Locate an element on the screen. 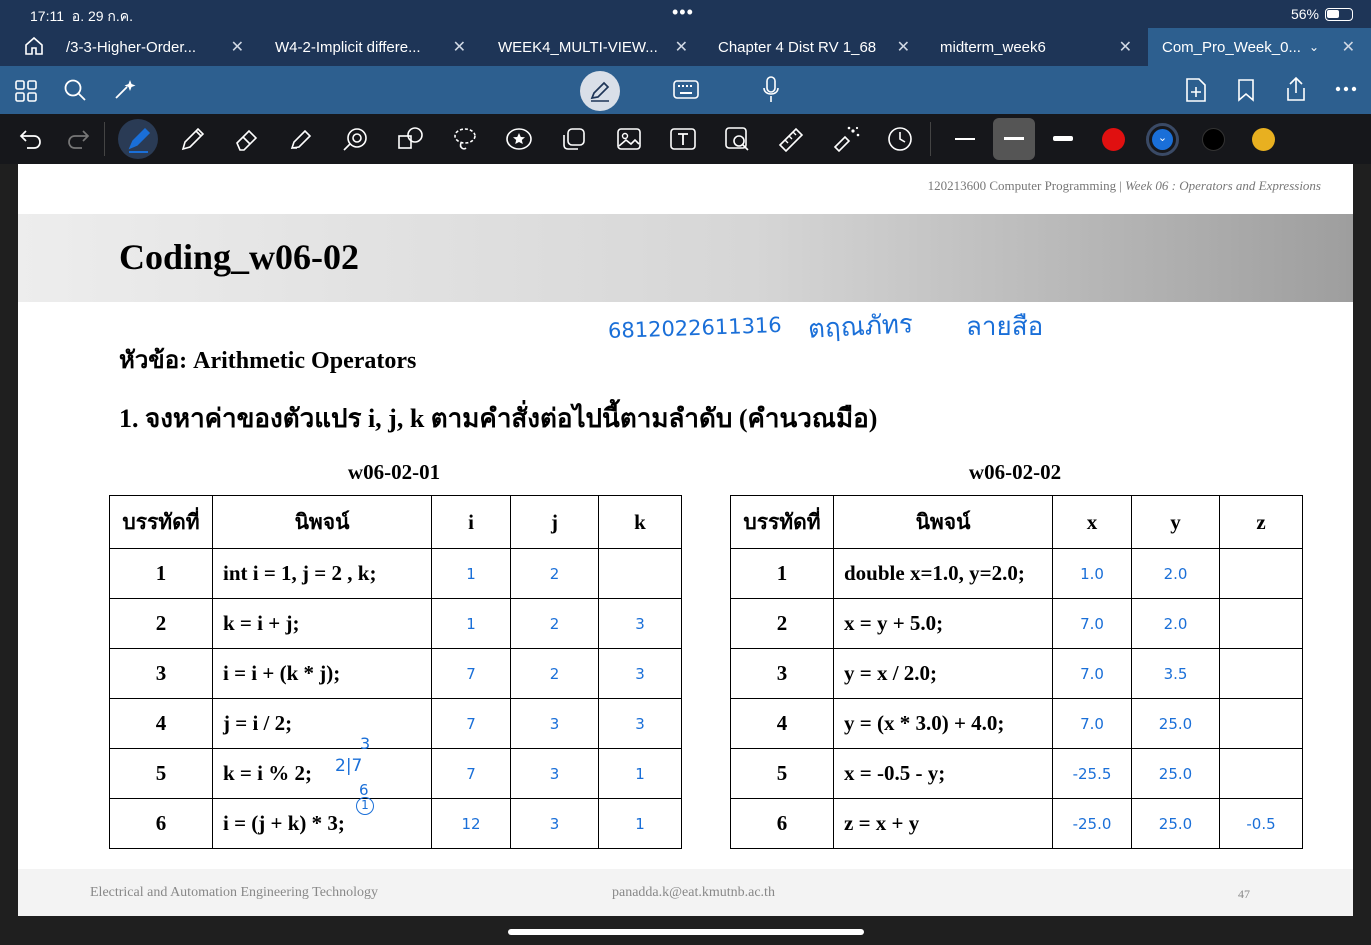  header-line-no: บรรทัดที่ is located at coordinates (782, 522).